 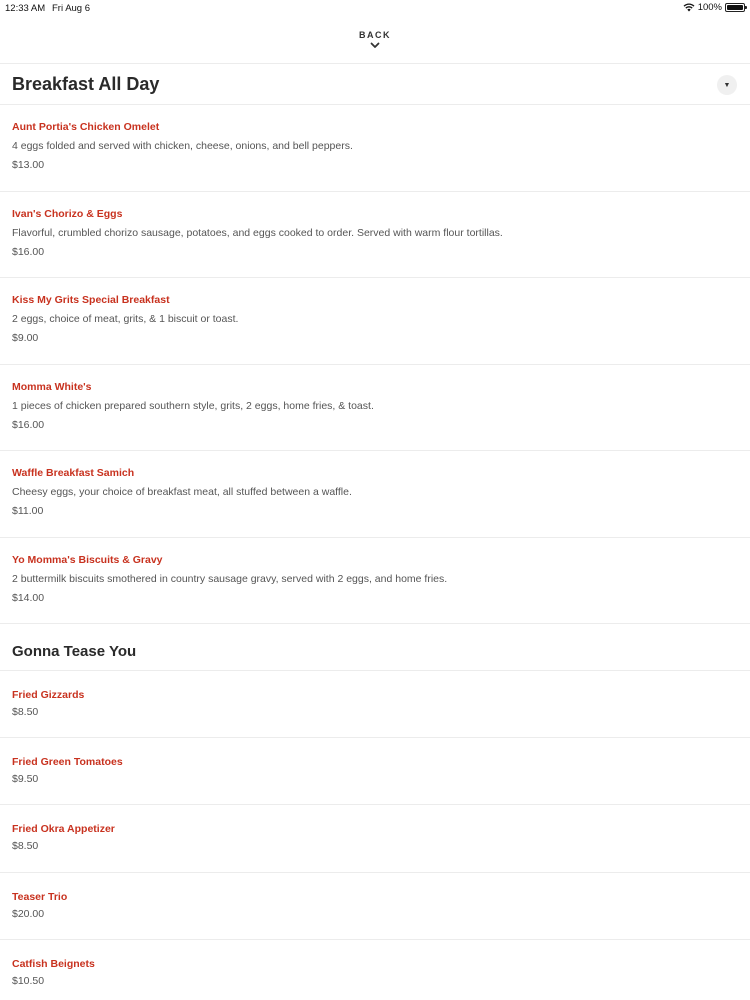 What do you see at coordinates (375, 647) in the screenshot?
I see `section-header-appetizers: Gonna Tease You` at bounding box center [375, 647].